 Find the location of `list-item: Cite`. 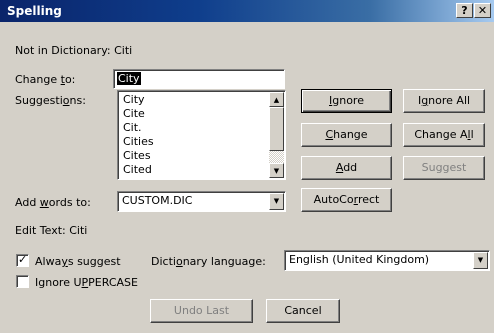

list-item: Cite is located at coordinates (134, 113).